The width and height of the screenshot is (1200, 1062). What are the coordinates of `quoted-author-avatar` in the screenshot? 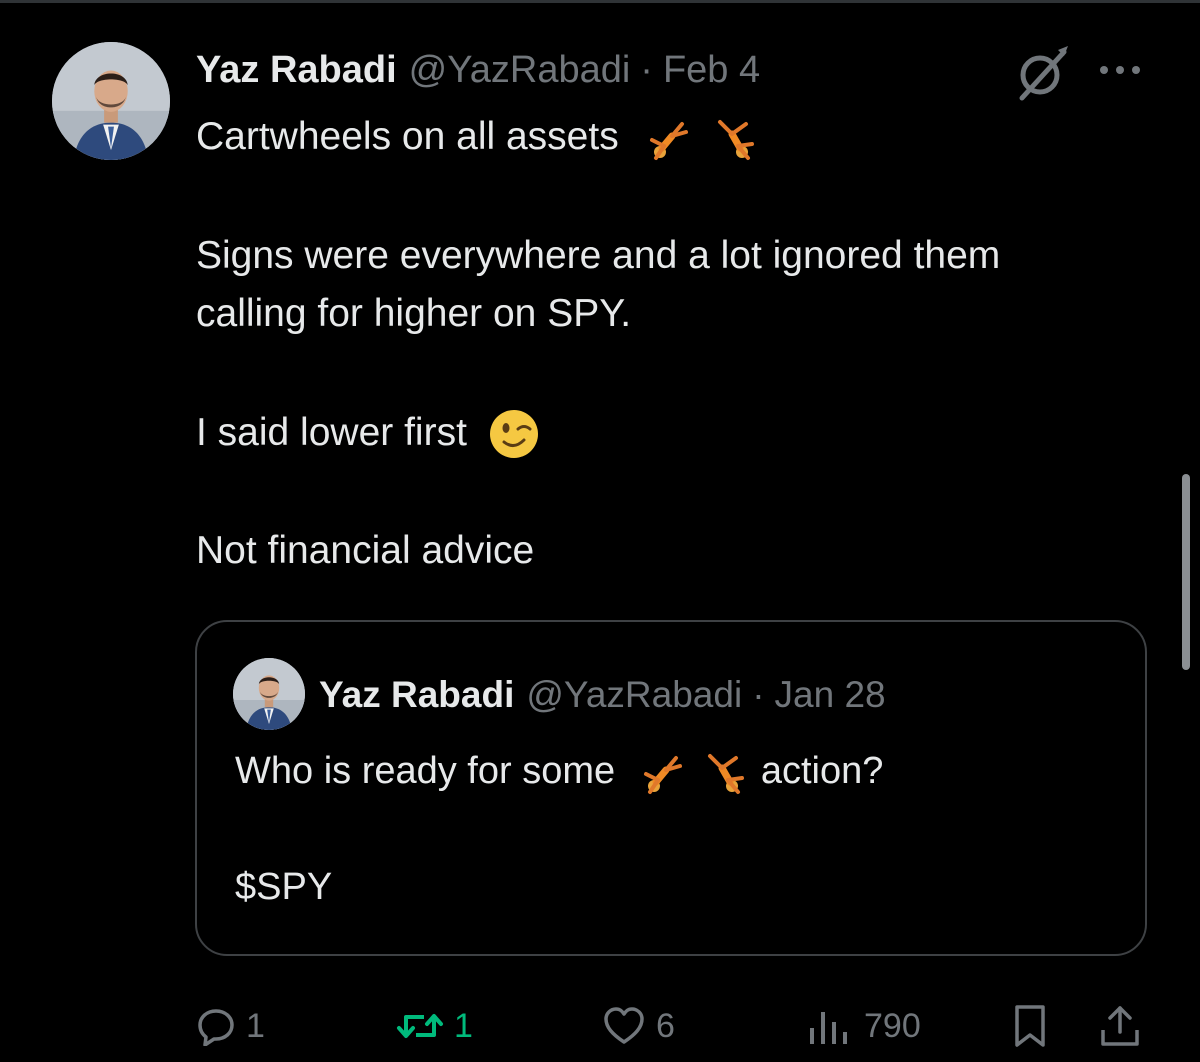 It's located at (269, 694).